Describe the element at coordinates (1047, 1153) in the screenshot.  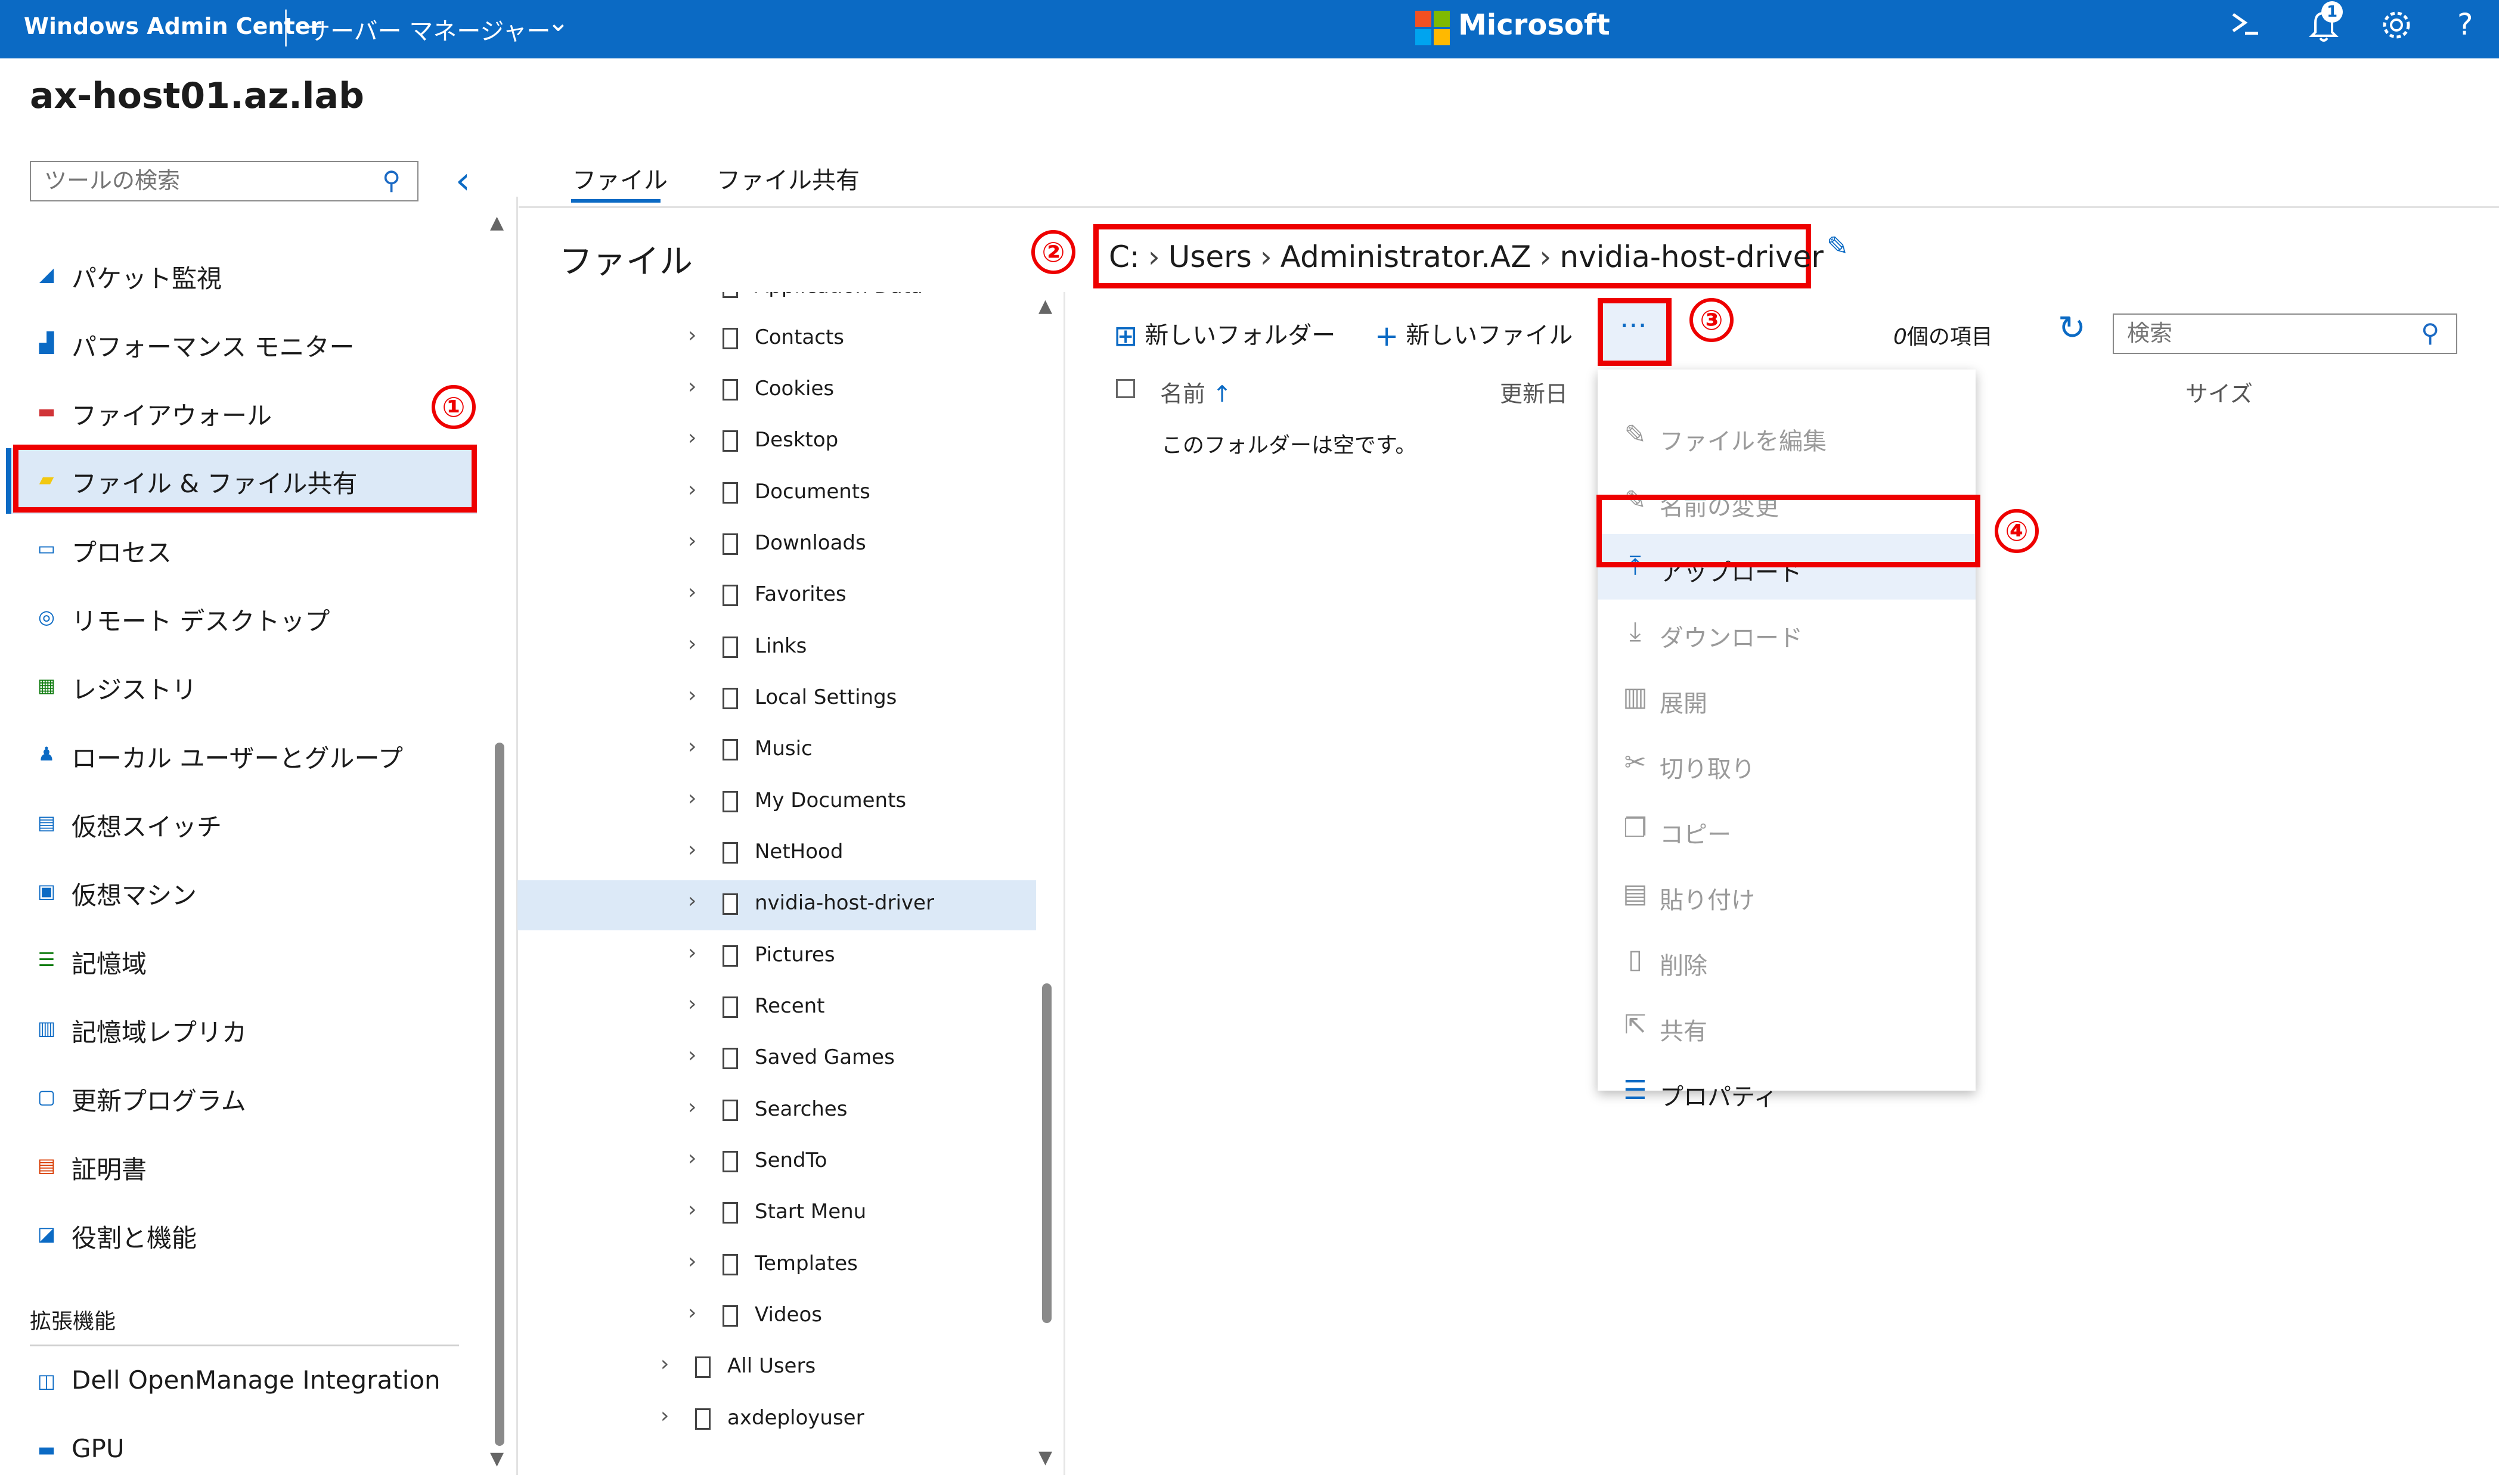
I see `tree-scroll-thumb` at that location.